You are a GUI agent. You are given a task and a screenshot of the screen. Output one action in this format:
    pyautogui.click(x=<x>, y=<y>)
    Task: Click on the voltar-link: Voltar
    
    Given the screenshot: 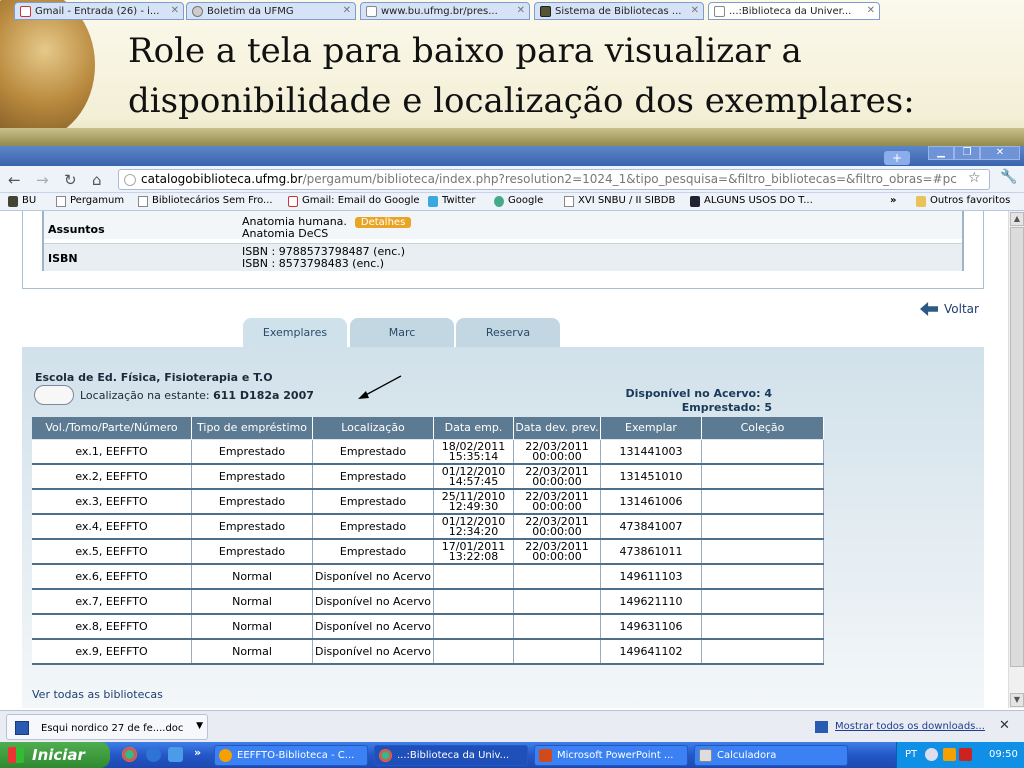 What is the action you would take?
    pyautogui.click(x=949, y=309)
    